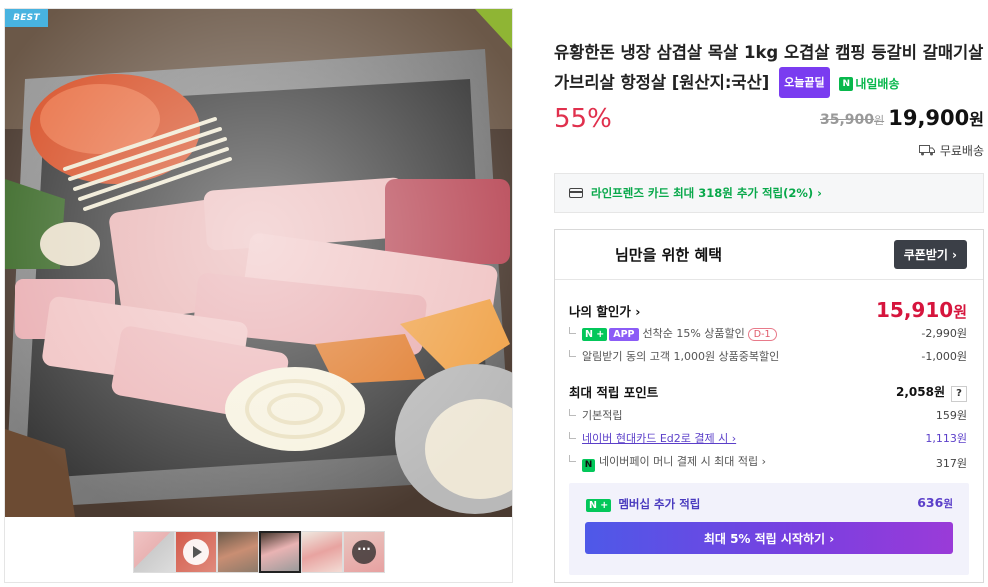  What do you see at coordinates (951, 415) in the screenshot?
I see `point-item-1-value: 159원` at bounding box center [951, 415].